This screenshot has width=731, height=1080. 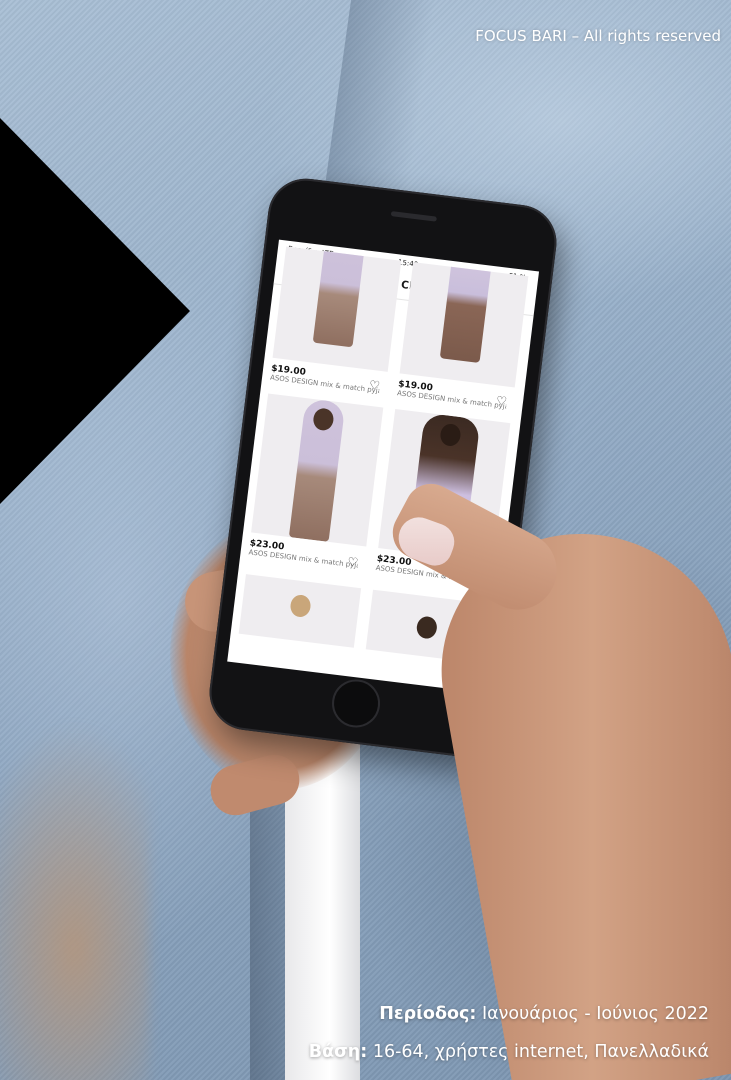 I want to click on blurred-hand, so click(x=75, y=900).